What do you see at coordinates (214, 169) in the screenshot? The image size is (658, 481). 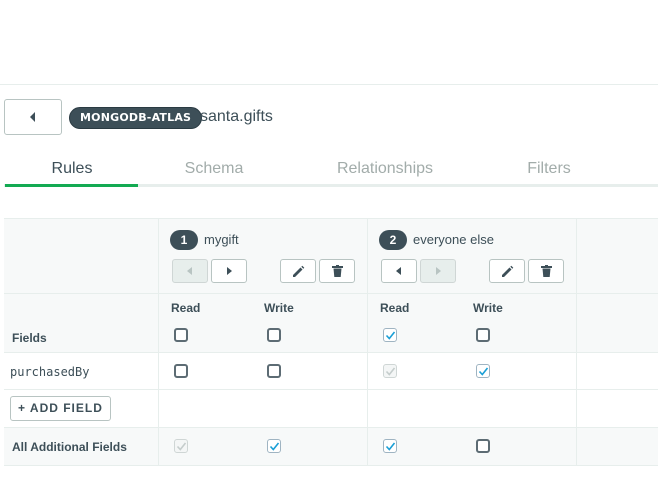 I see `tab-schema: Schema` at bounding box center [214, 169].